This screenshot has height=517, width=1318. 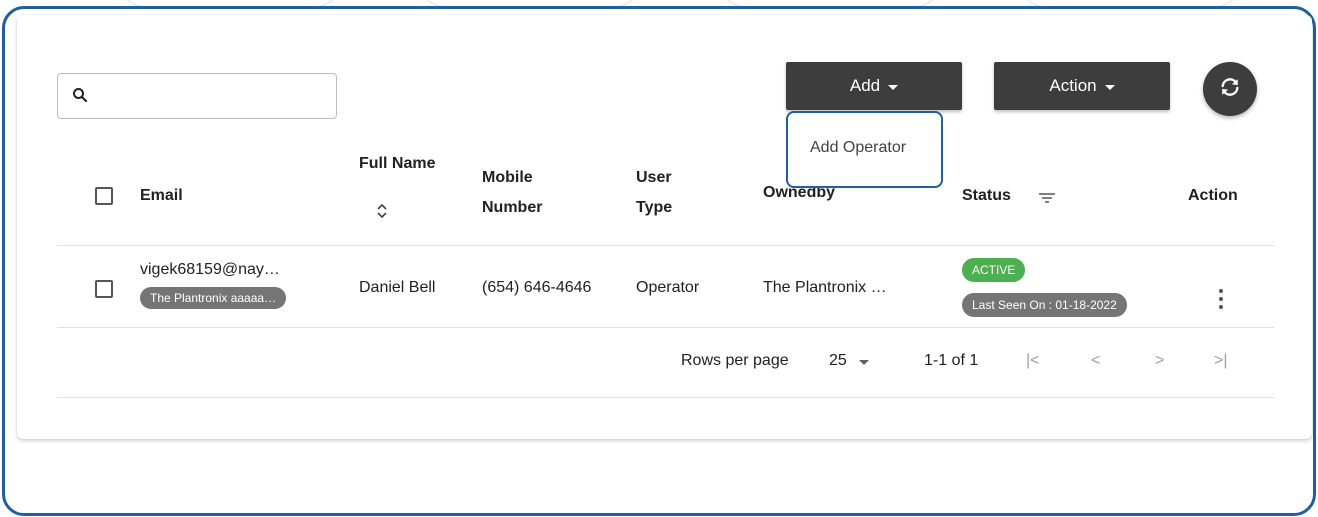 I want to click on column-header-mobile-2: Number, so click(x=512, y=207).